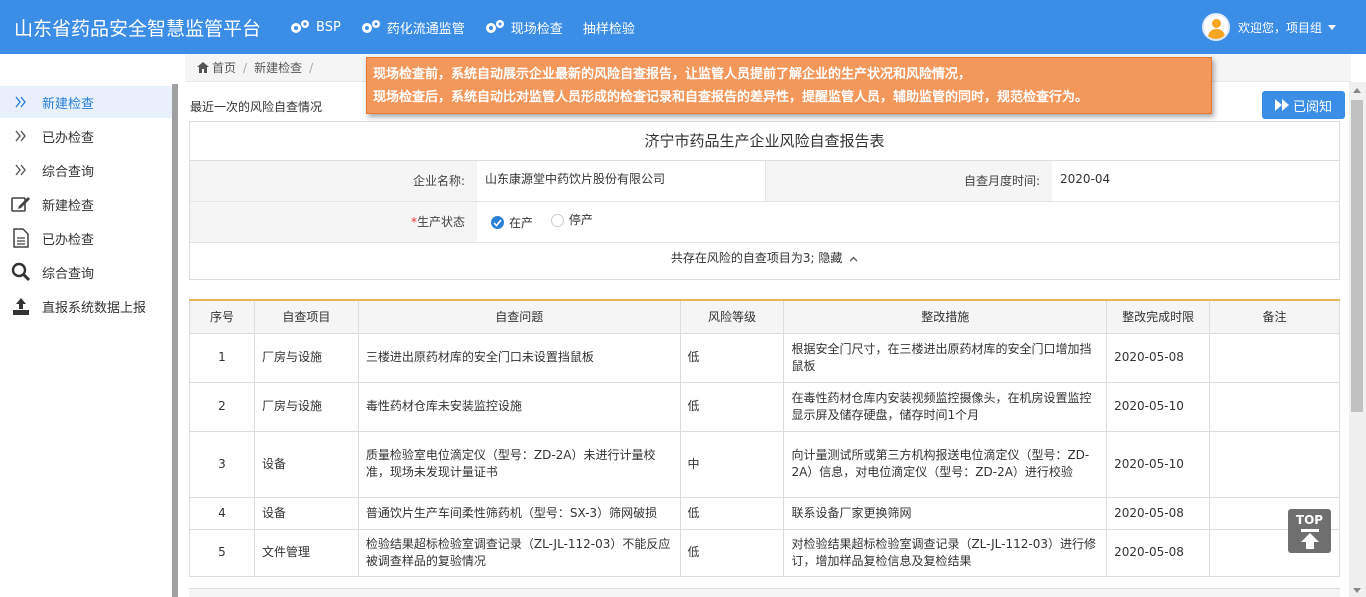 Image resolution: width=1366 pixels, height=597 pixels. I want to click on col-header-remark: 备注, so click(1274, 316).